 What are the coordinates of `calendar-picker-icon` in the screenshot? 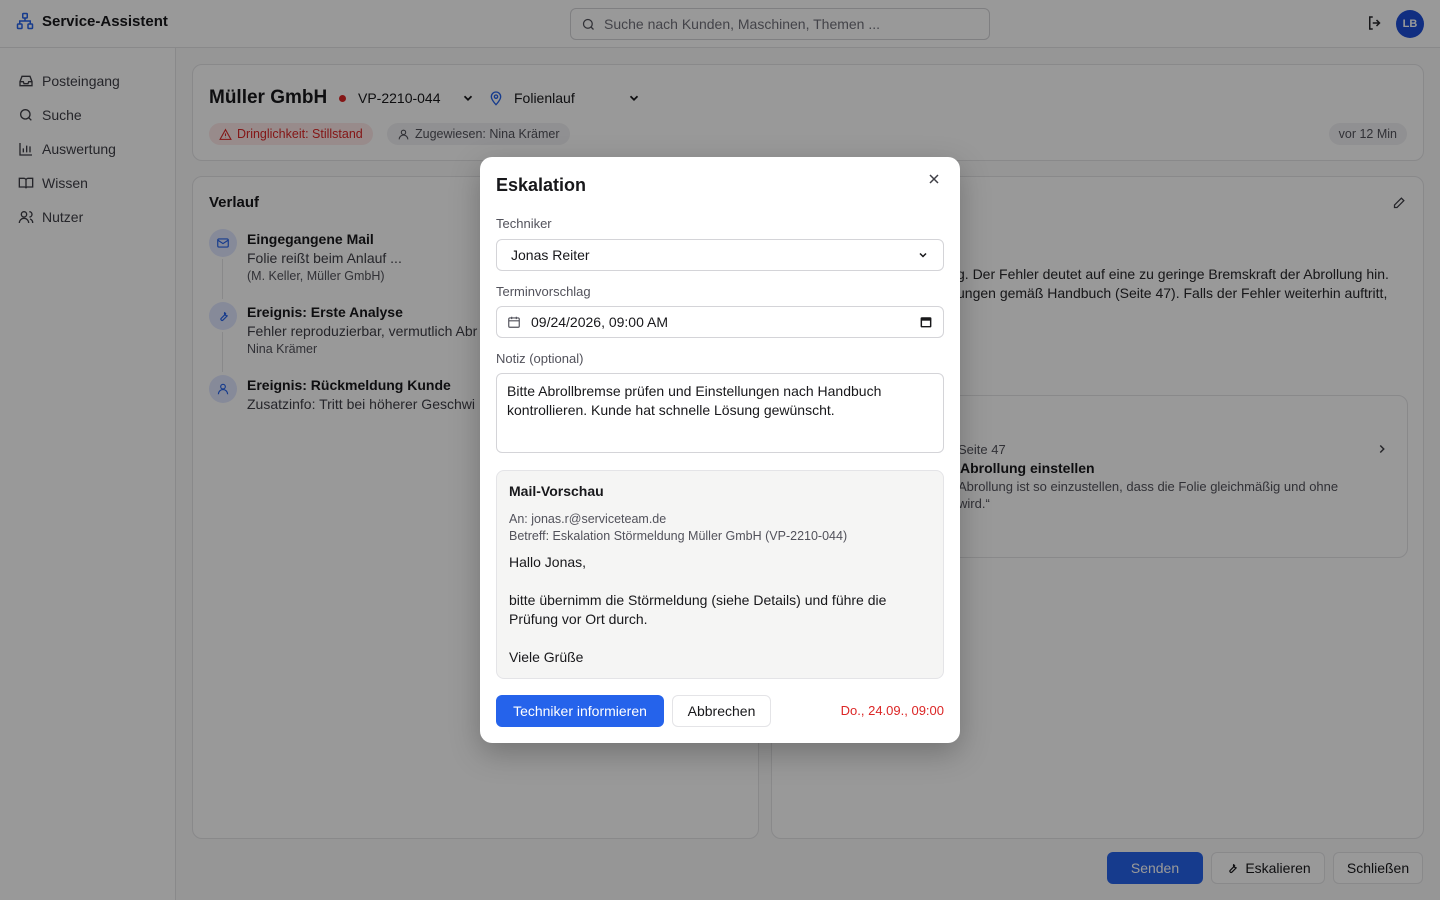 It's located at (926, 322).